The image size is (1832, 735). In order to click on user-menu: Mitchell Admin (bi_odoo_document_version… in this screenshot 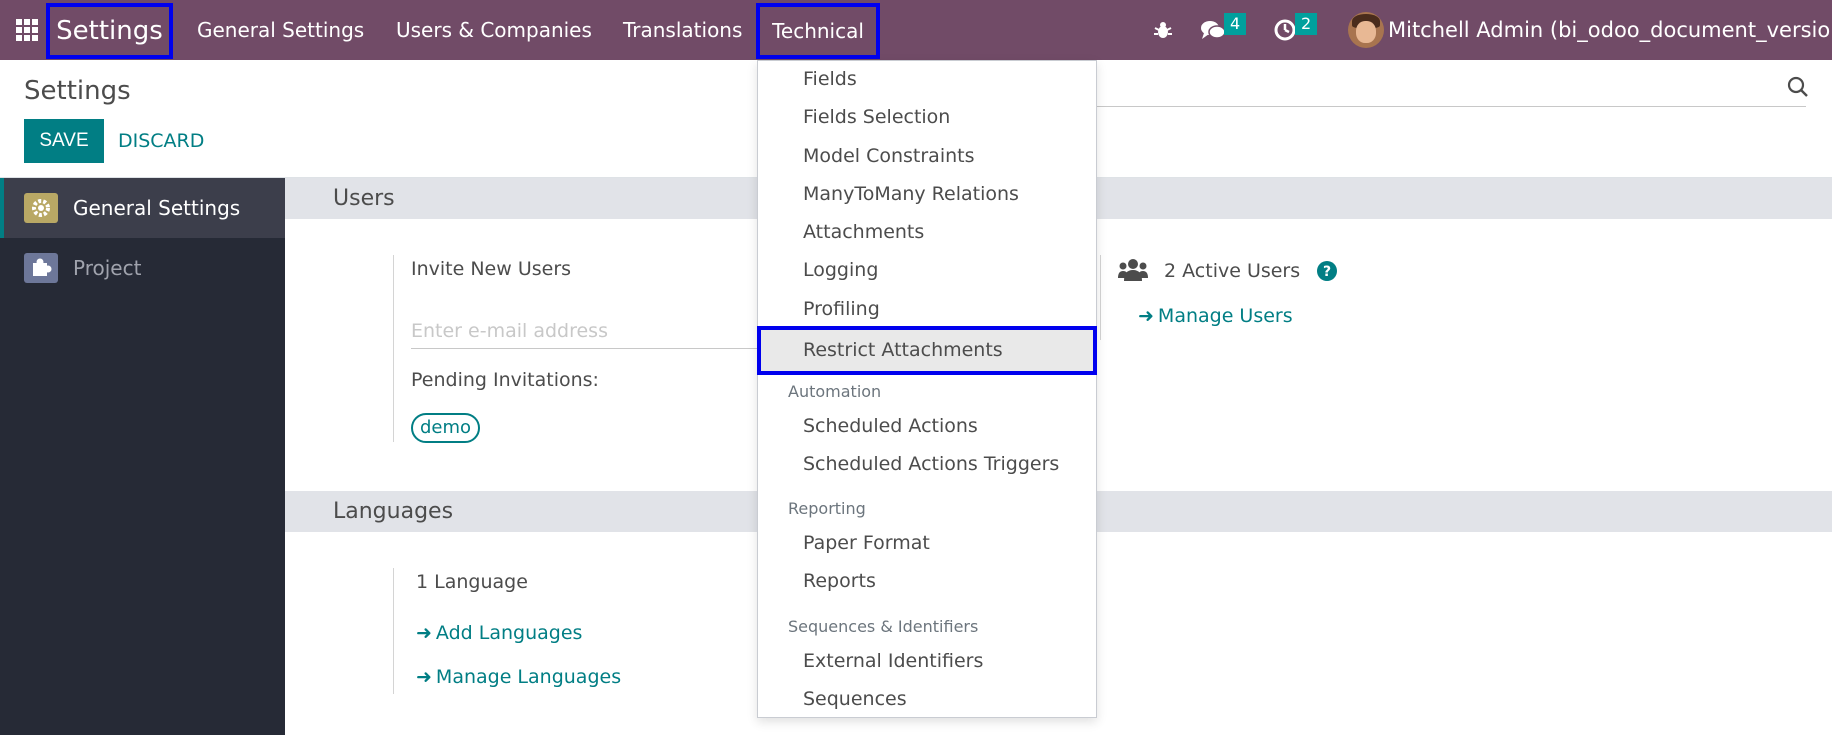, I will do `click(1610, 30)`.